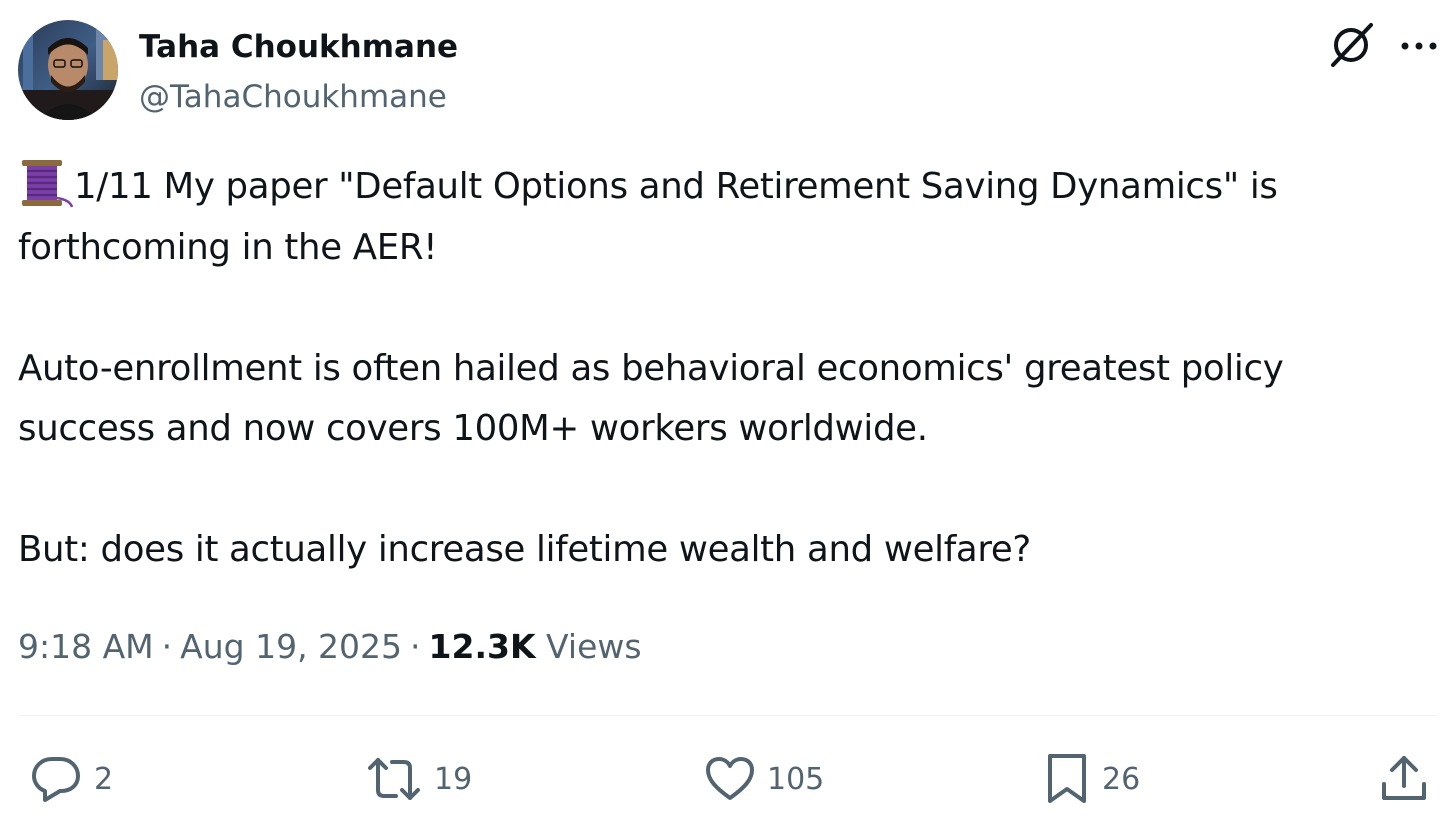 This screenshot has height=823, width=1456. Describe the element at coordinates (56, 779) in the screenshot. I see `reply-icon` at that location.